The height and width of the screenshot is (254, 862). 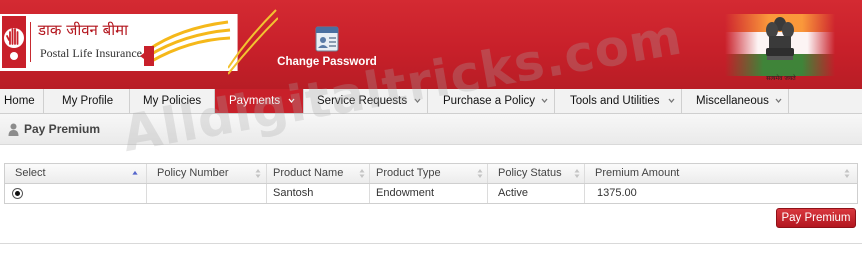 What do you see at coordinates (362, 101) in the screenshot?
I see `nav-item-label: Service Requests` at bounding box center [362, 101].